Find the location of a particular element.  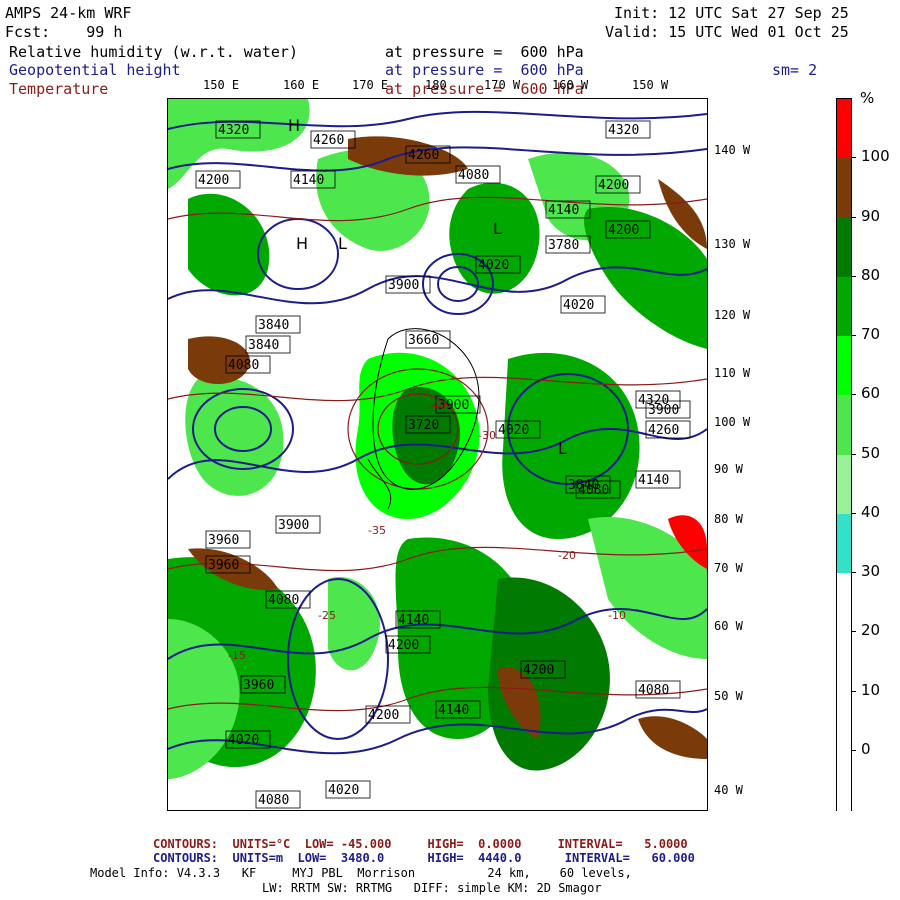

rh-colorbar is located at coordinates (844, 454).